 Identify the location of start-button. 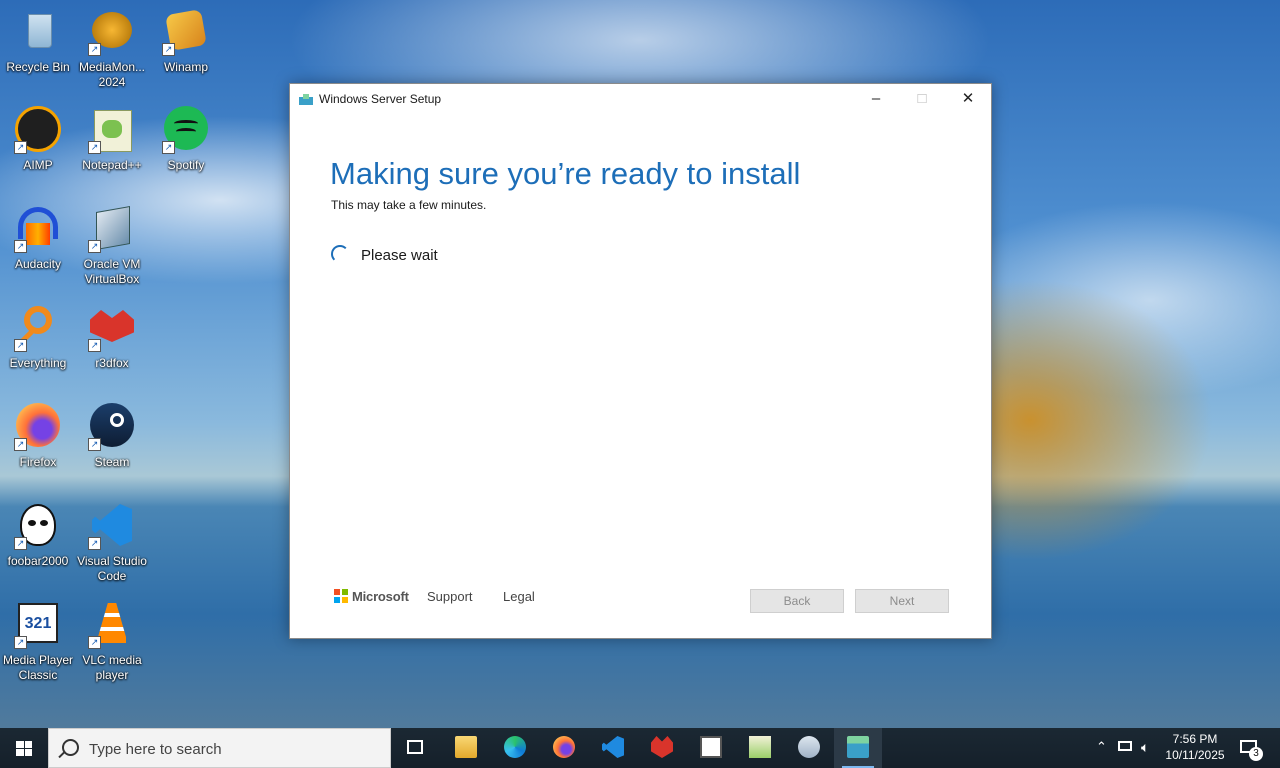
(24, 748).